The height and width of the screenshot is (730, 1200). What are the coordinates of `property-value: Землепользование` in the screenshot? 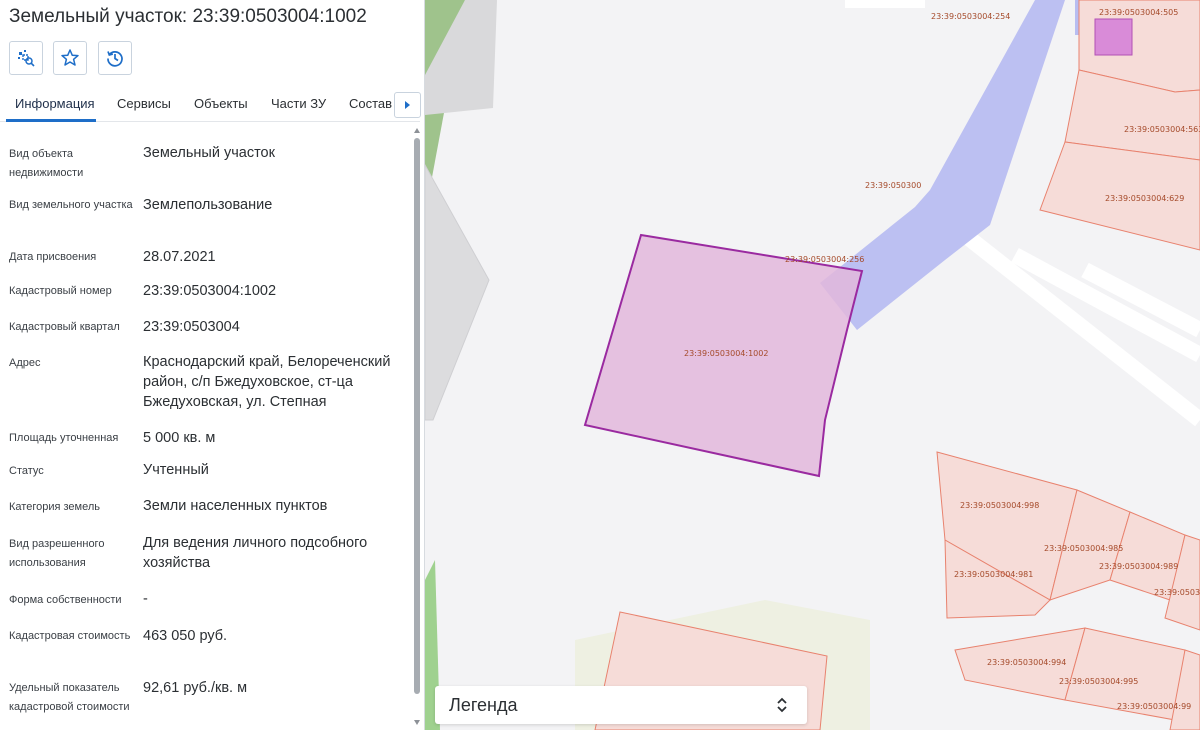 It's located at (208, 205).